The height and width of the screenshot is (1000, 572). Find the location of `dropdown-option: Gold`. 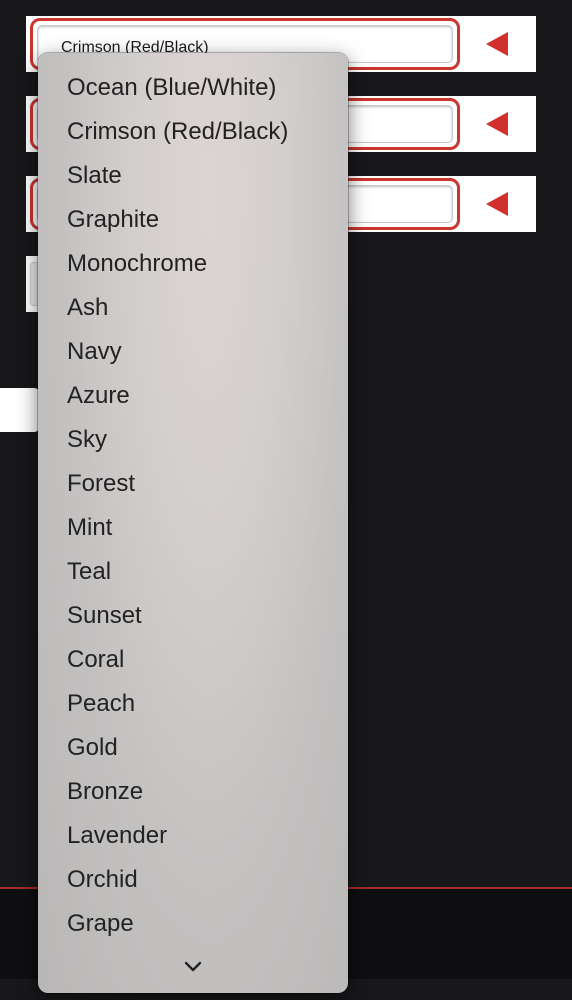

dropdown-option: Gold is located at coordinates (202, 748).